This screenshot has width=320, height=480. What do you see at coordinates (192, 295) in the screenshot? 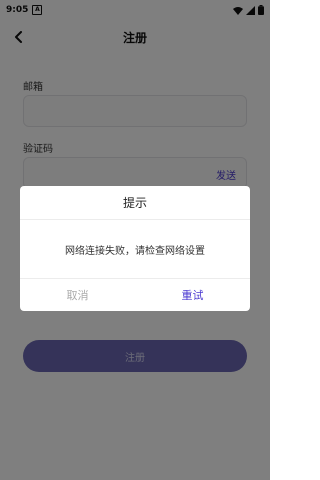
I see `retry-button: 重试` at bounding box center [192, 295].